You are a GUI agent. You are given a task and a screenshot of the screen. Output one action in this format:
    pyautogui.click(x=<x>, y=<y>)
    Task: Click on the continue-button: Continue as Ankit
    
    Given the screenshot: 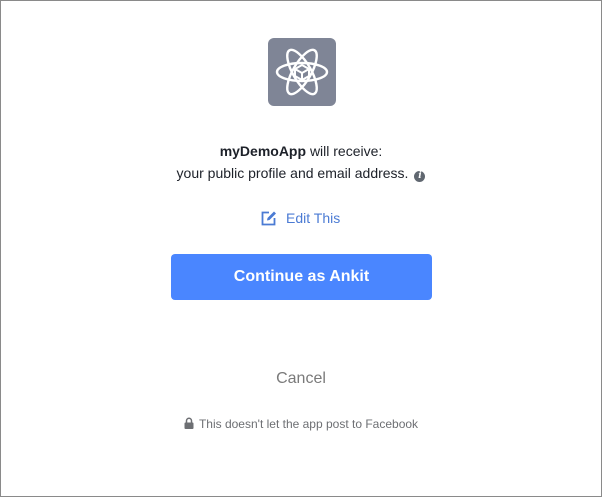 What is the action you would take?
    pyautogui.click(x=301, y=277)
    